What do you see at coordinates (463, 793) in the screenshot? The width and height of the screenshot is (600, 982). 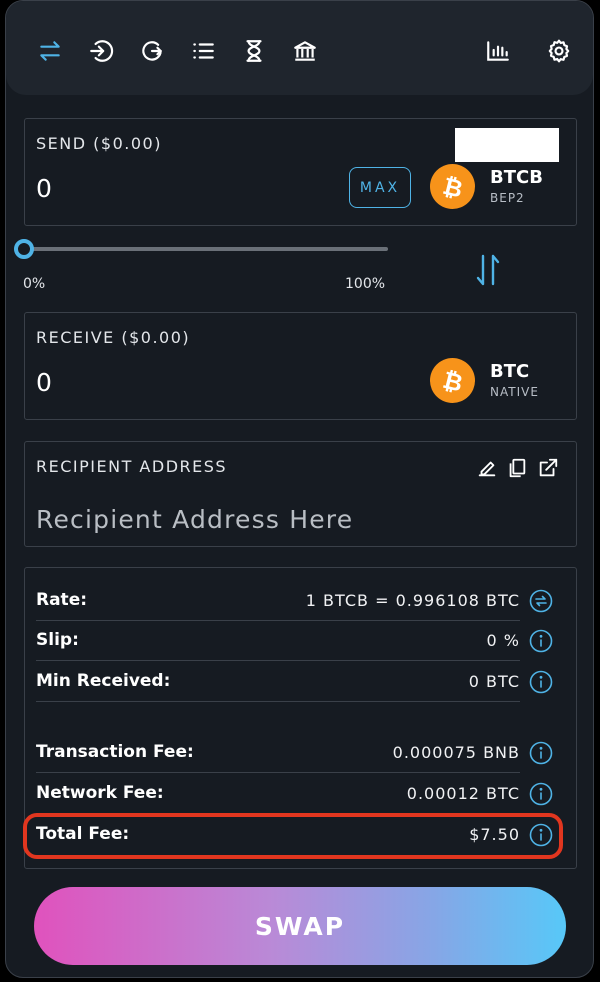 I see `network-fee-value: 0.00012 BTC` at bounding box center [463, 793].